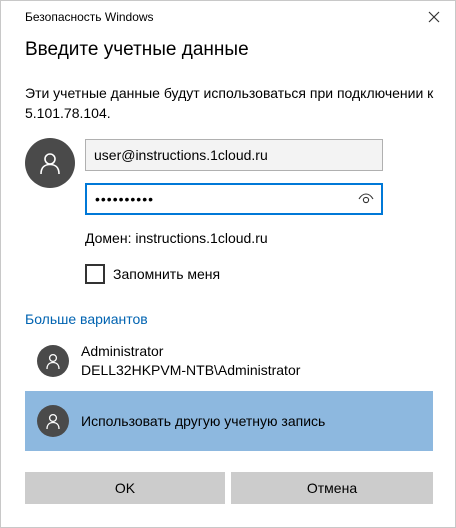 The height and width of the screenshot is (528, 456). What do you see at coordinates (122, 351) in the screenshot?
I see `account-name: Administrator` at bounding box center [122, 351].